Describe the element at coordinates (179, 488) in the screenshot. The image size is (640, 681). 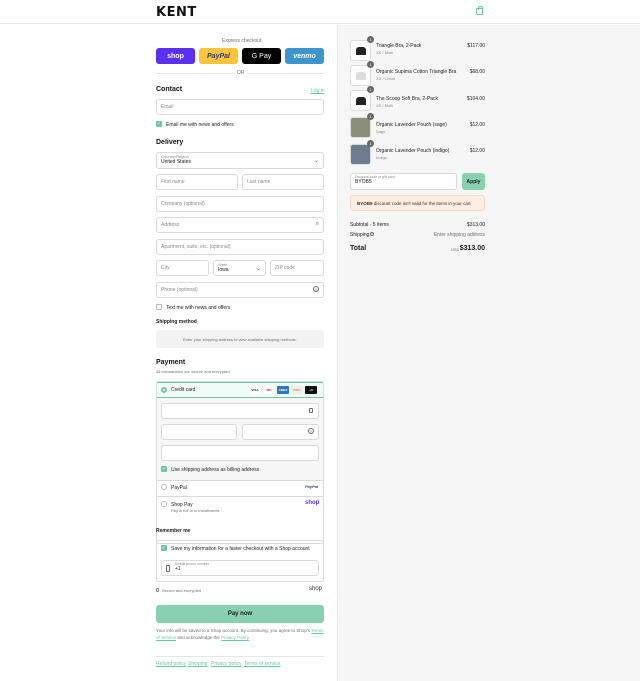
I see `paypal-label: PayPal` at that location.